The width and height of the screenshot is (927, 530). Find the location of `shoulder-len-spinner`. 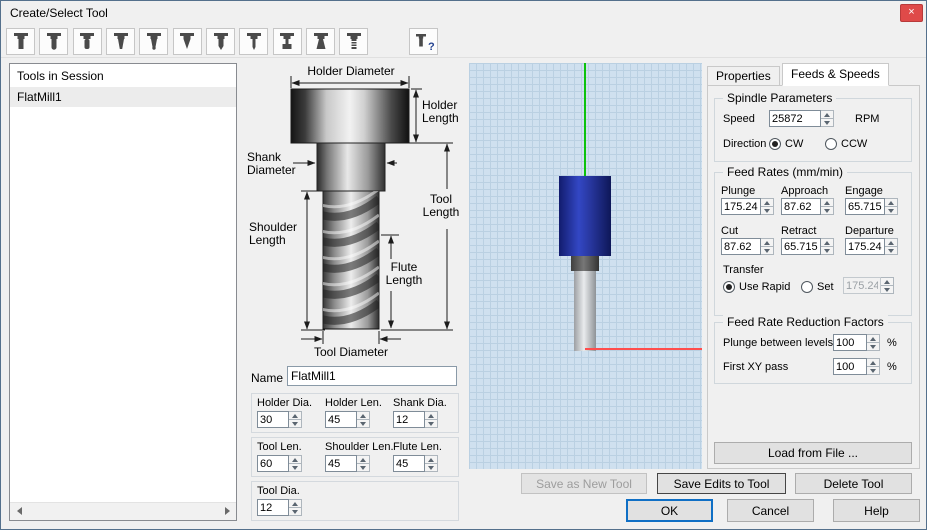

shoulder-len-spinner is located at coordinates (363, 463).